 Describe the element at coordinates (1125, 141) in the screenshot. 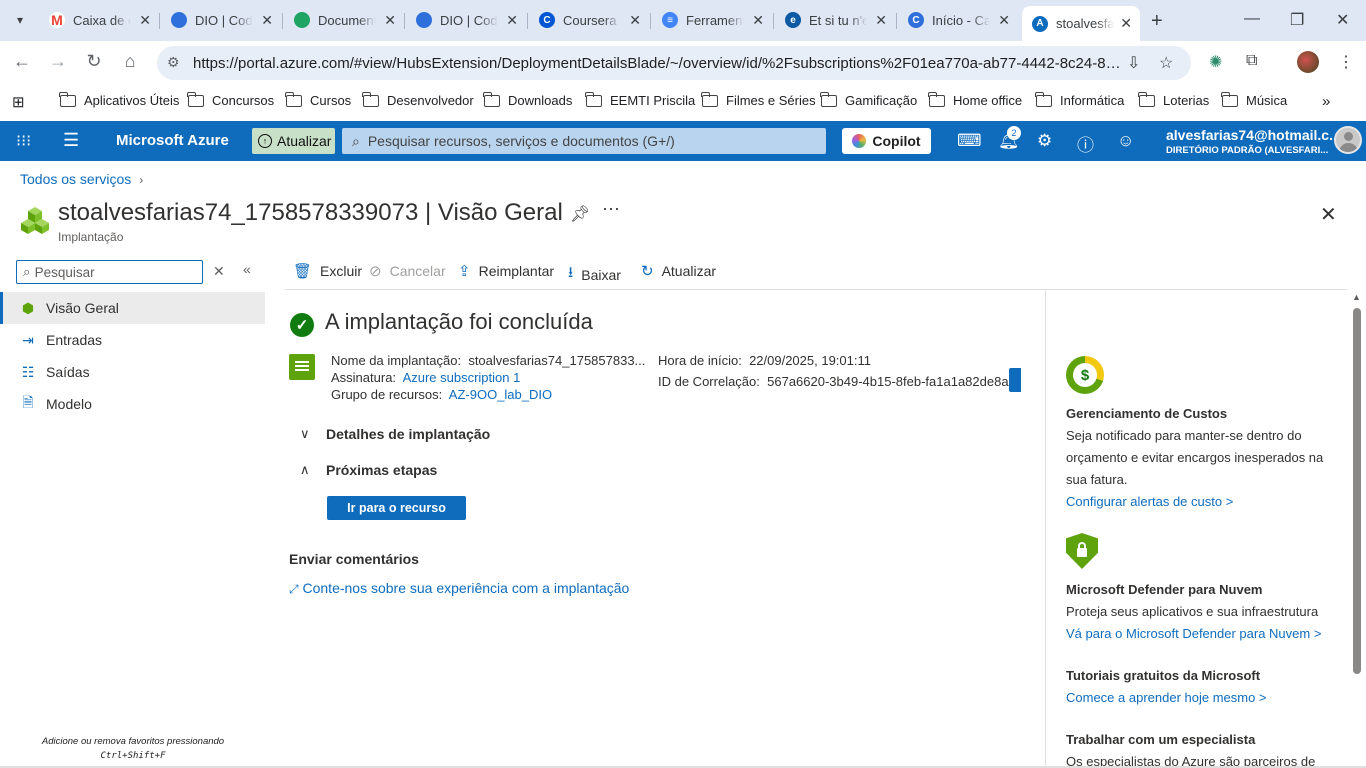

I see `feedback-icon: ☺` at that location.